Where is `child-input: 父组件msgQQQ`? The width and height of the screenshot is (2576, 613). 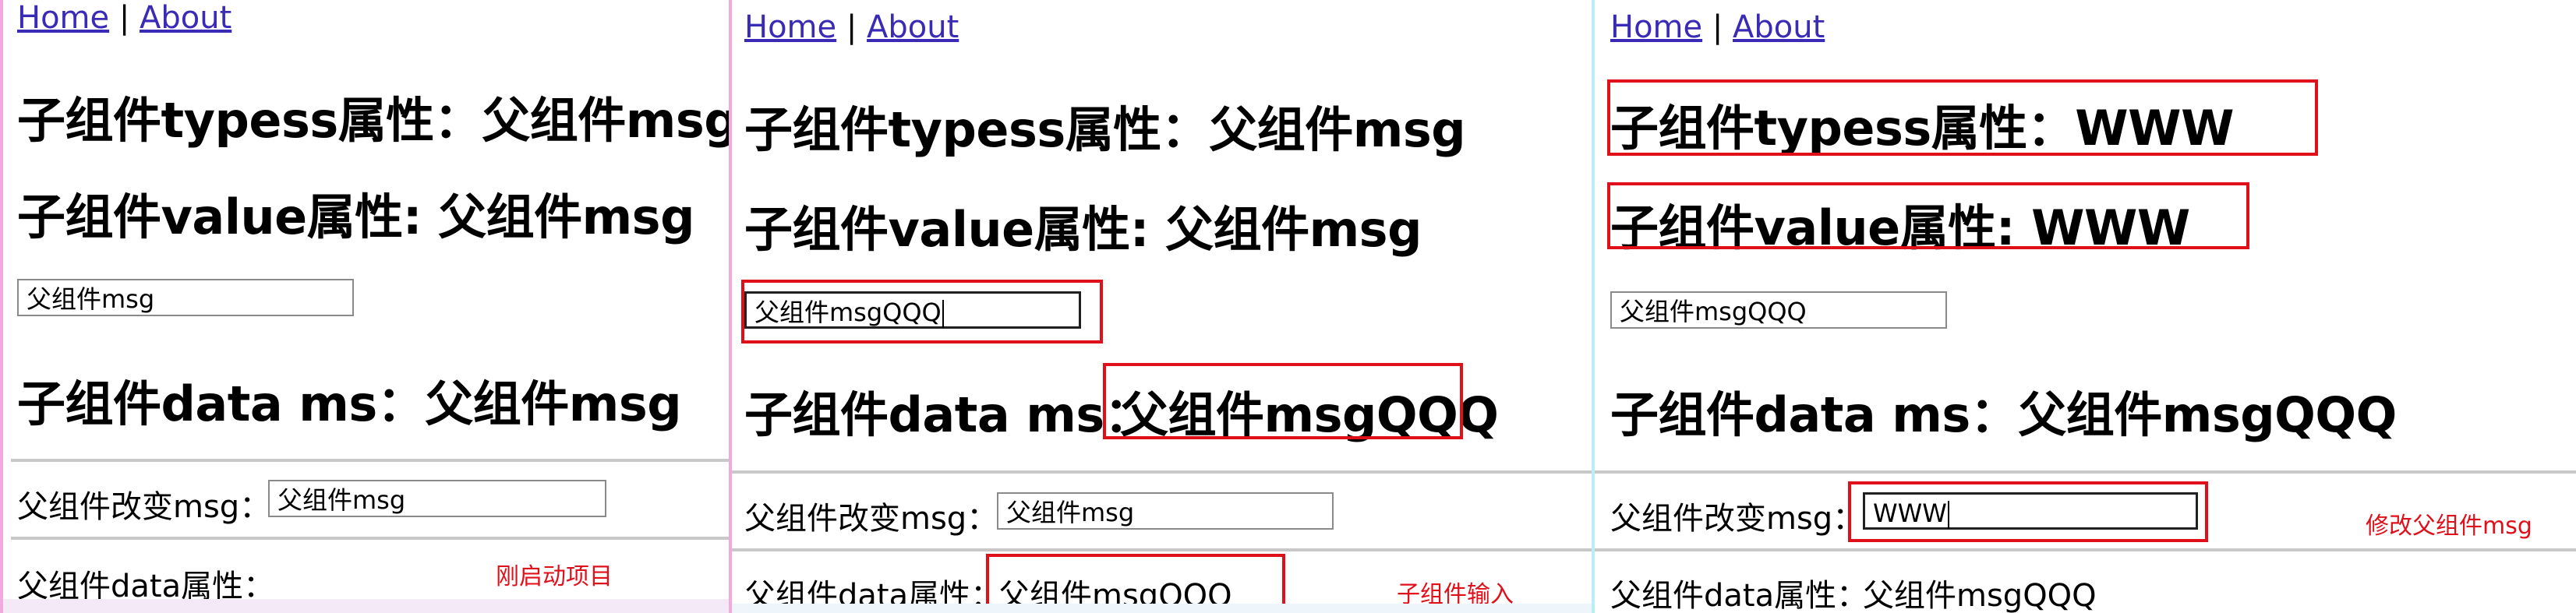
child-input: 父组件msgQQQ is located at coordinates (1778, 310).